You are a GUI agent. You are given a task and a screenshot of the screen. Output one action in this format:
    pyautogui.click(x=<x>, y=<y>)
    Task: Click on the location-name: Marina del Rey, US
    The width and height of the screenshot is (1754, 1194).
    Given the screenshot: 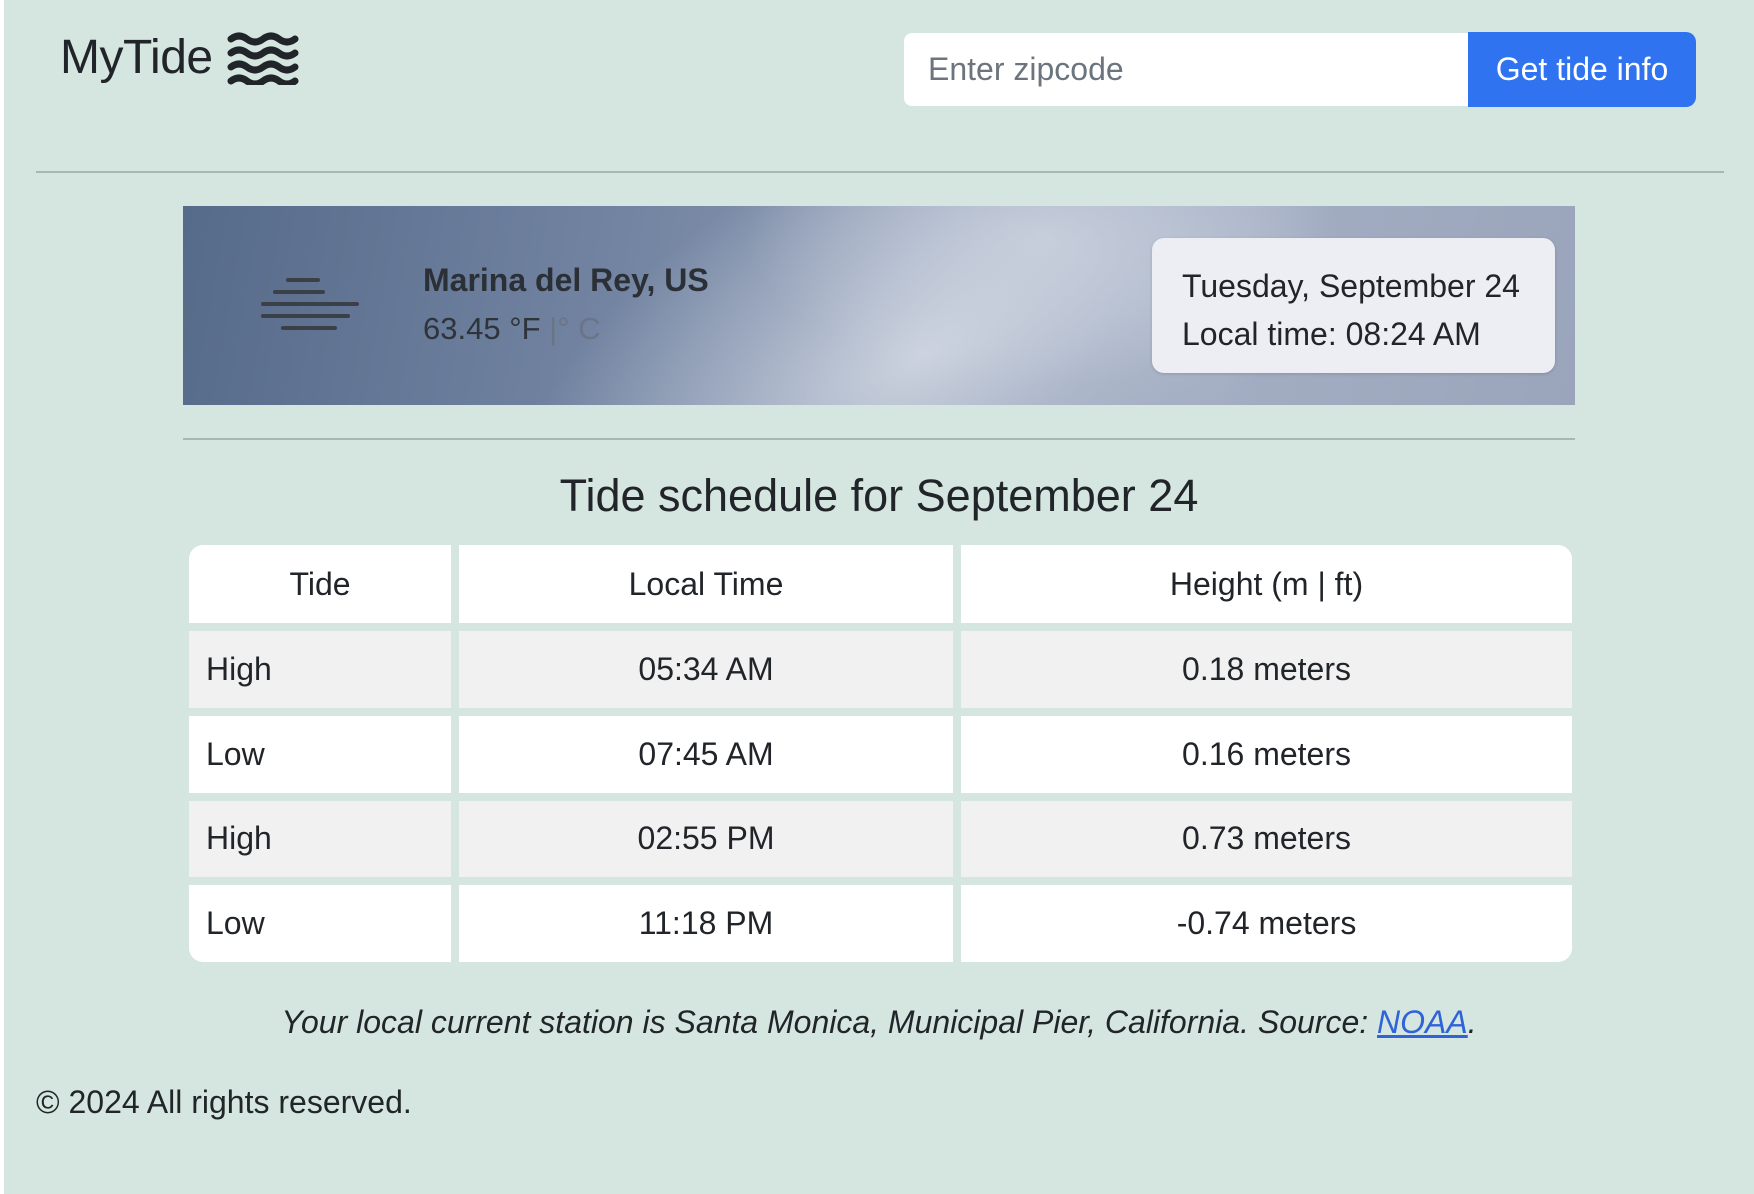 What is the action you would take?
    pyautogui.click(x=566, y=280)
    